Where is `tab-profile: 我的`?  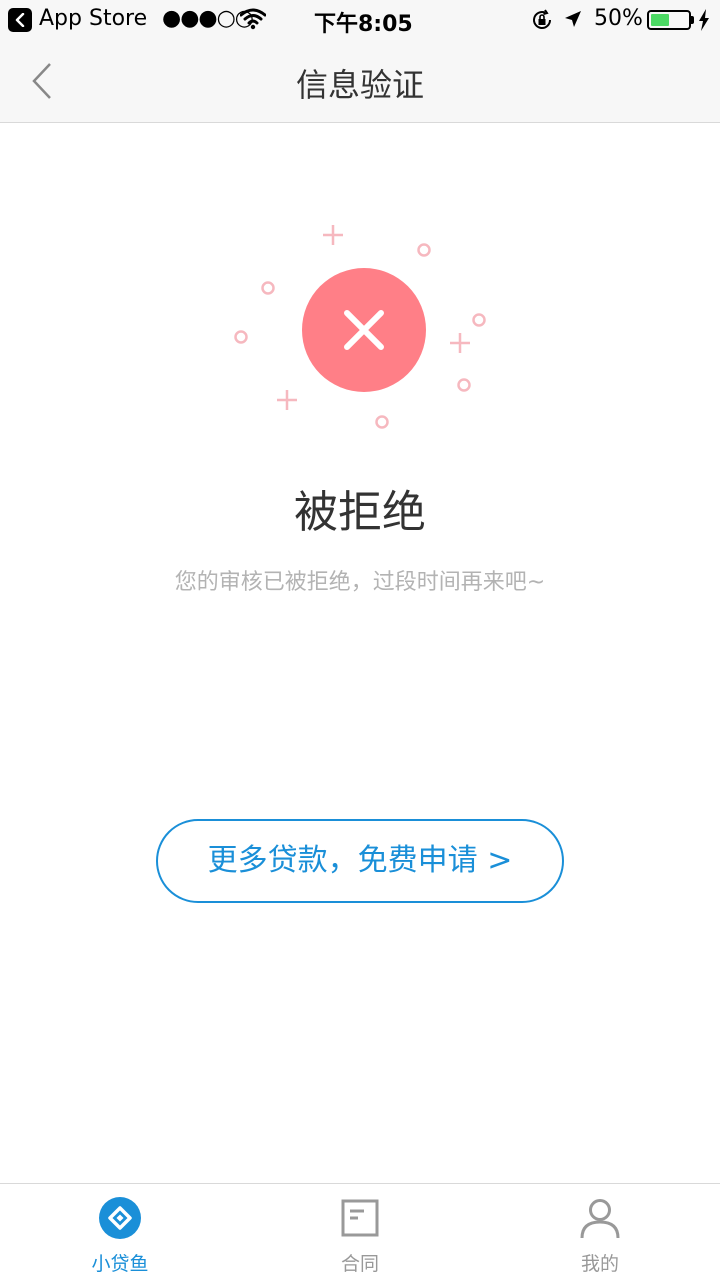
tab-profile: 我的 is located at coordinates (600, 1232).